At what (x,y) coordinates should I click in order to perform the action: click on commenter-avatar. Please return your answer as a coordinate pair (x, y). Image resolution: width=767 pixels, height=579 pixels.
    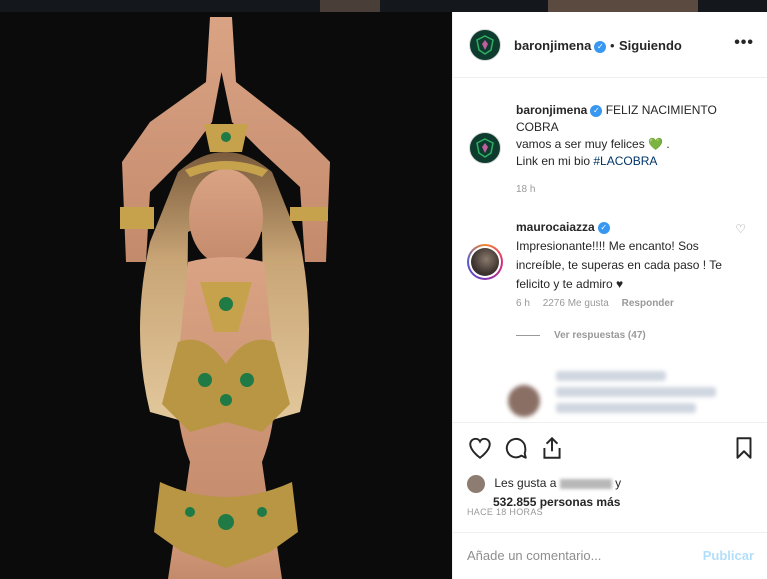
    Looking at the image, I should click on (485, 262).